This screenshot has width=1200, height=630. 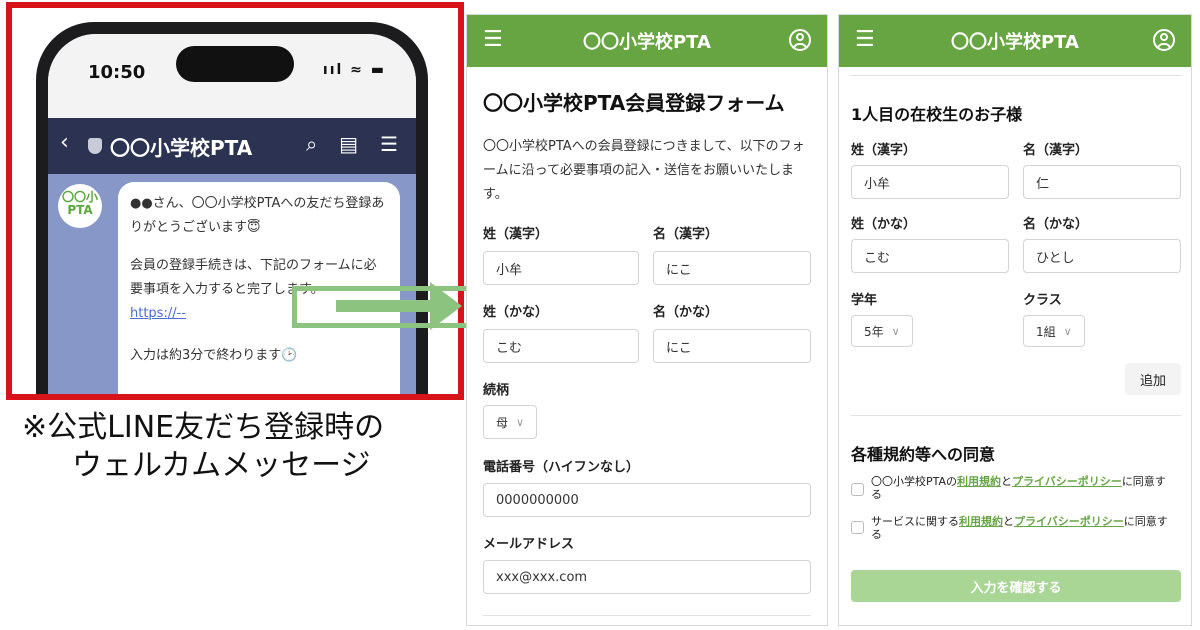 I want to click on label-email: メールアドレス, so click(x=529, y=544).